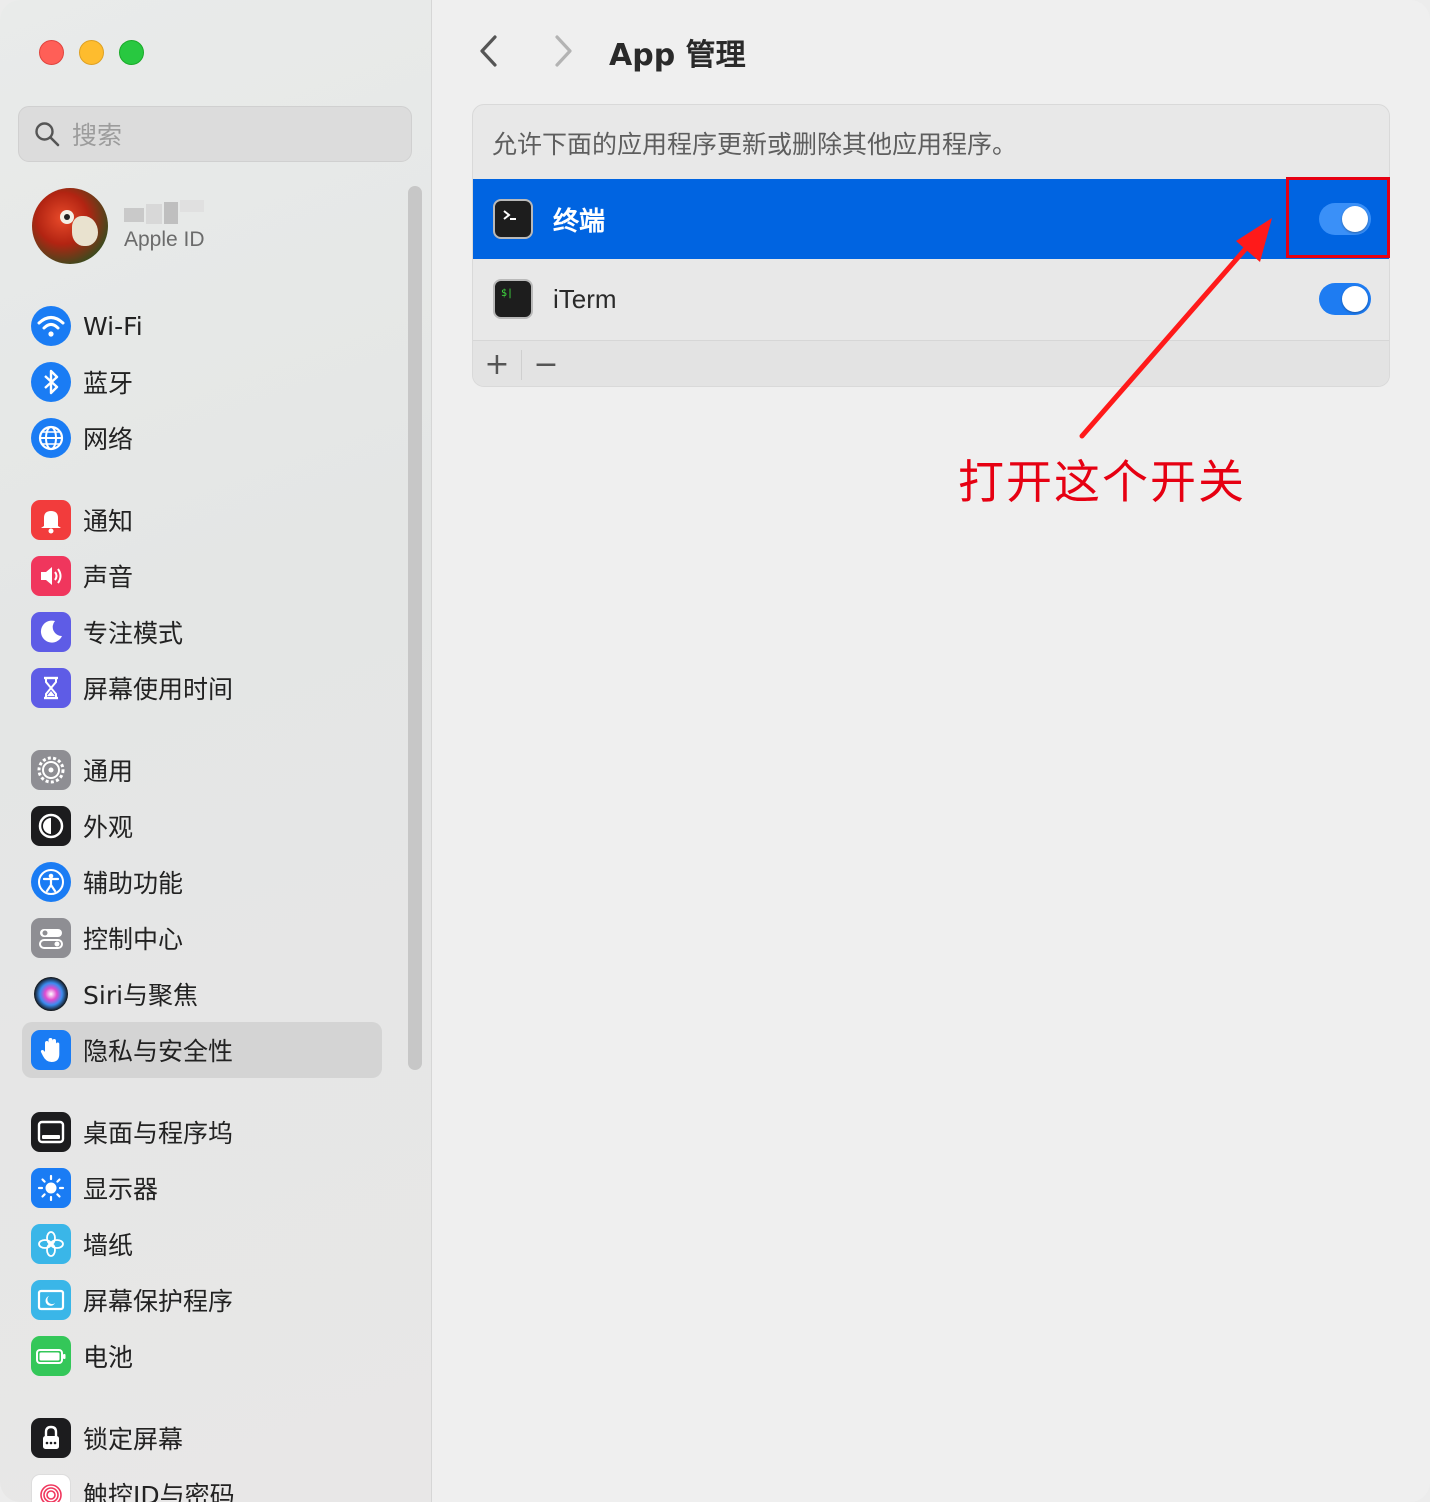  I want to click on wifi-icon, so click(51, 326).